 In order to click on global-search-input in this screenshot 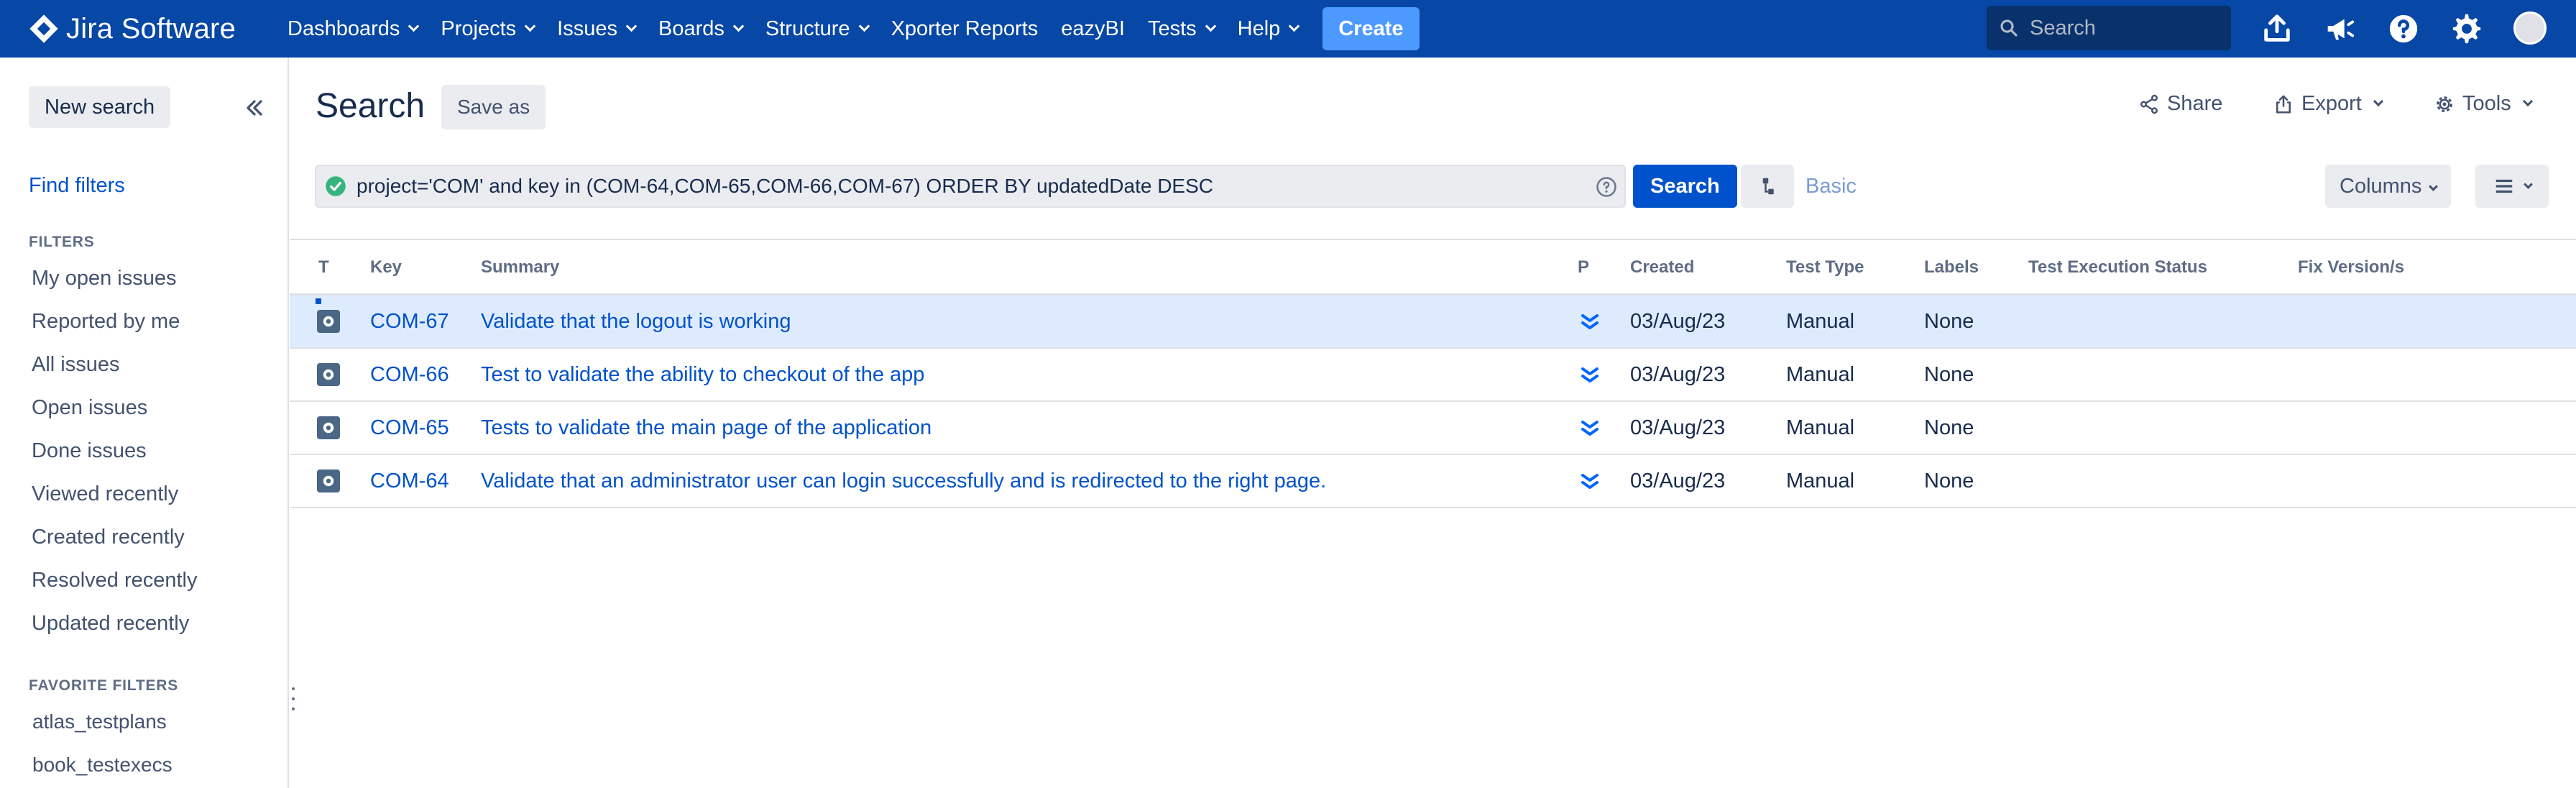, I will do `click(2123, 28)`.